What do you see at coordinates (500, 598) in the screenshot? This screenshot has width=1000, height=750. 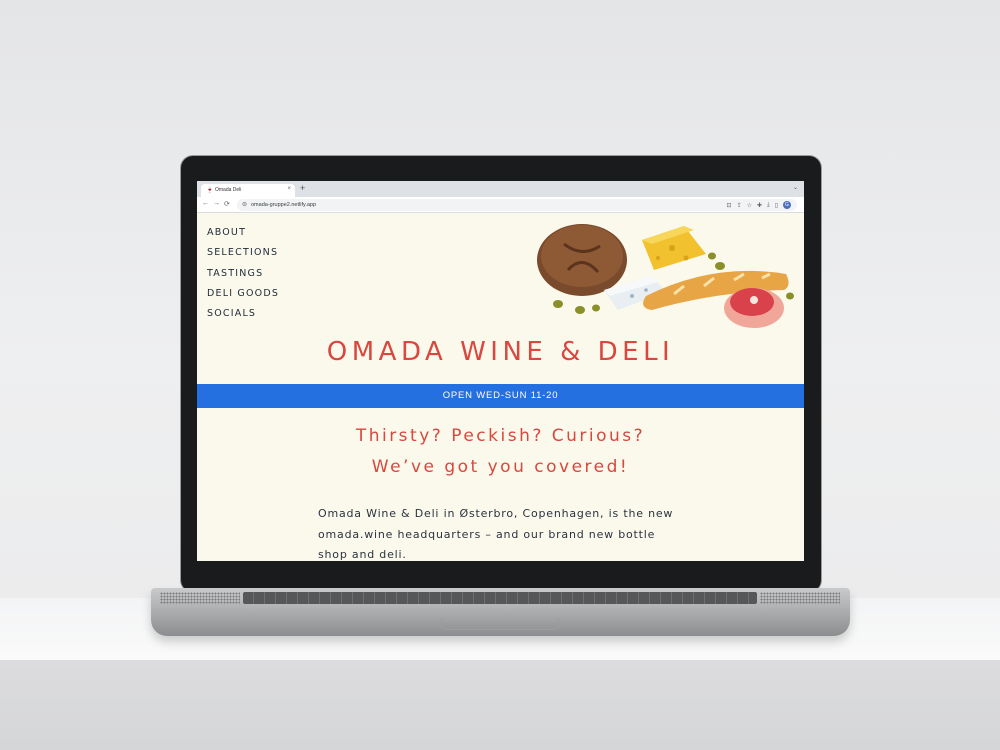 I see `laptop-keyboard` at bounding box center [500, 598].